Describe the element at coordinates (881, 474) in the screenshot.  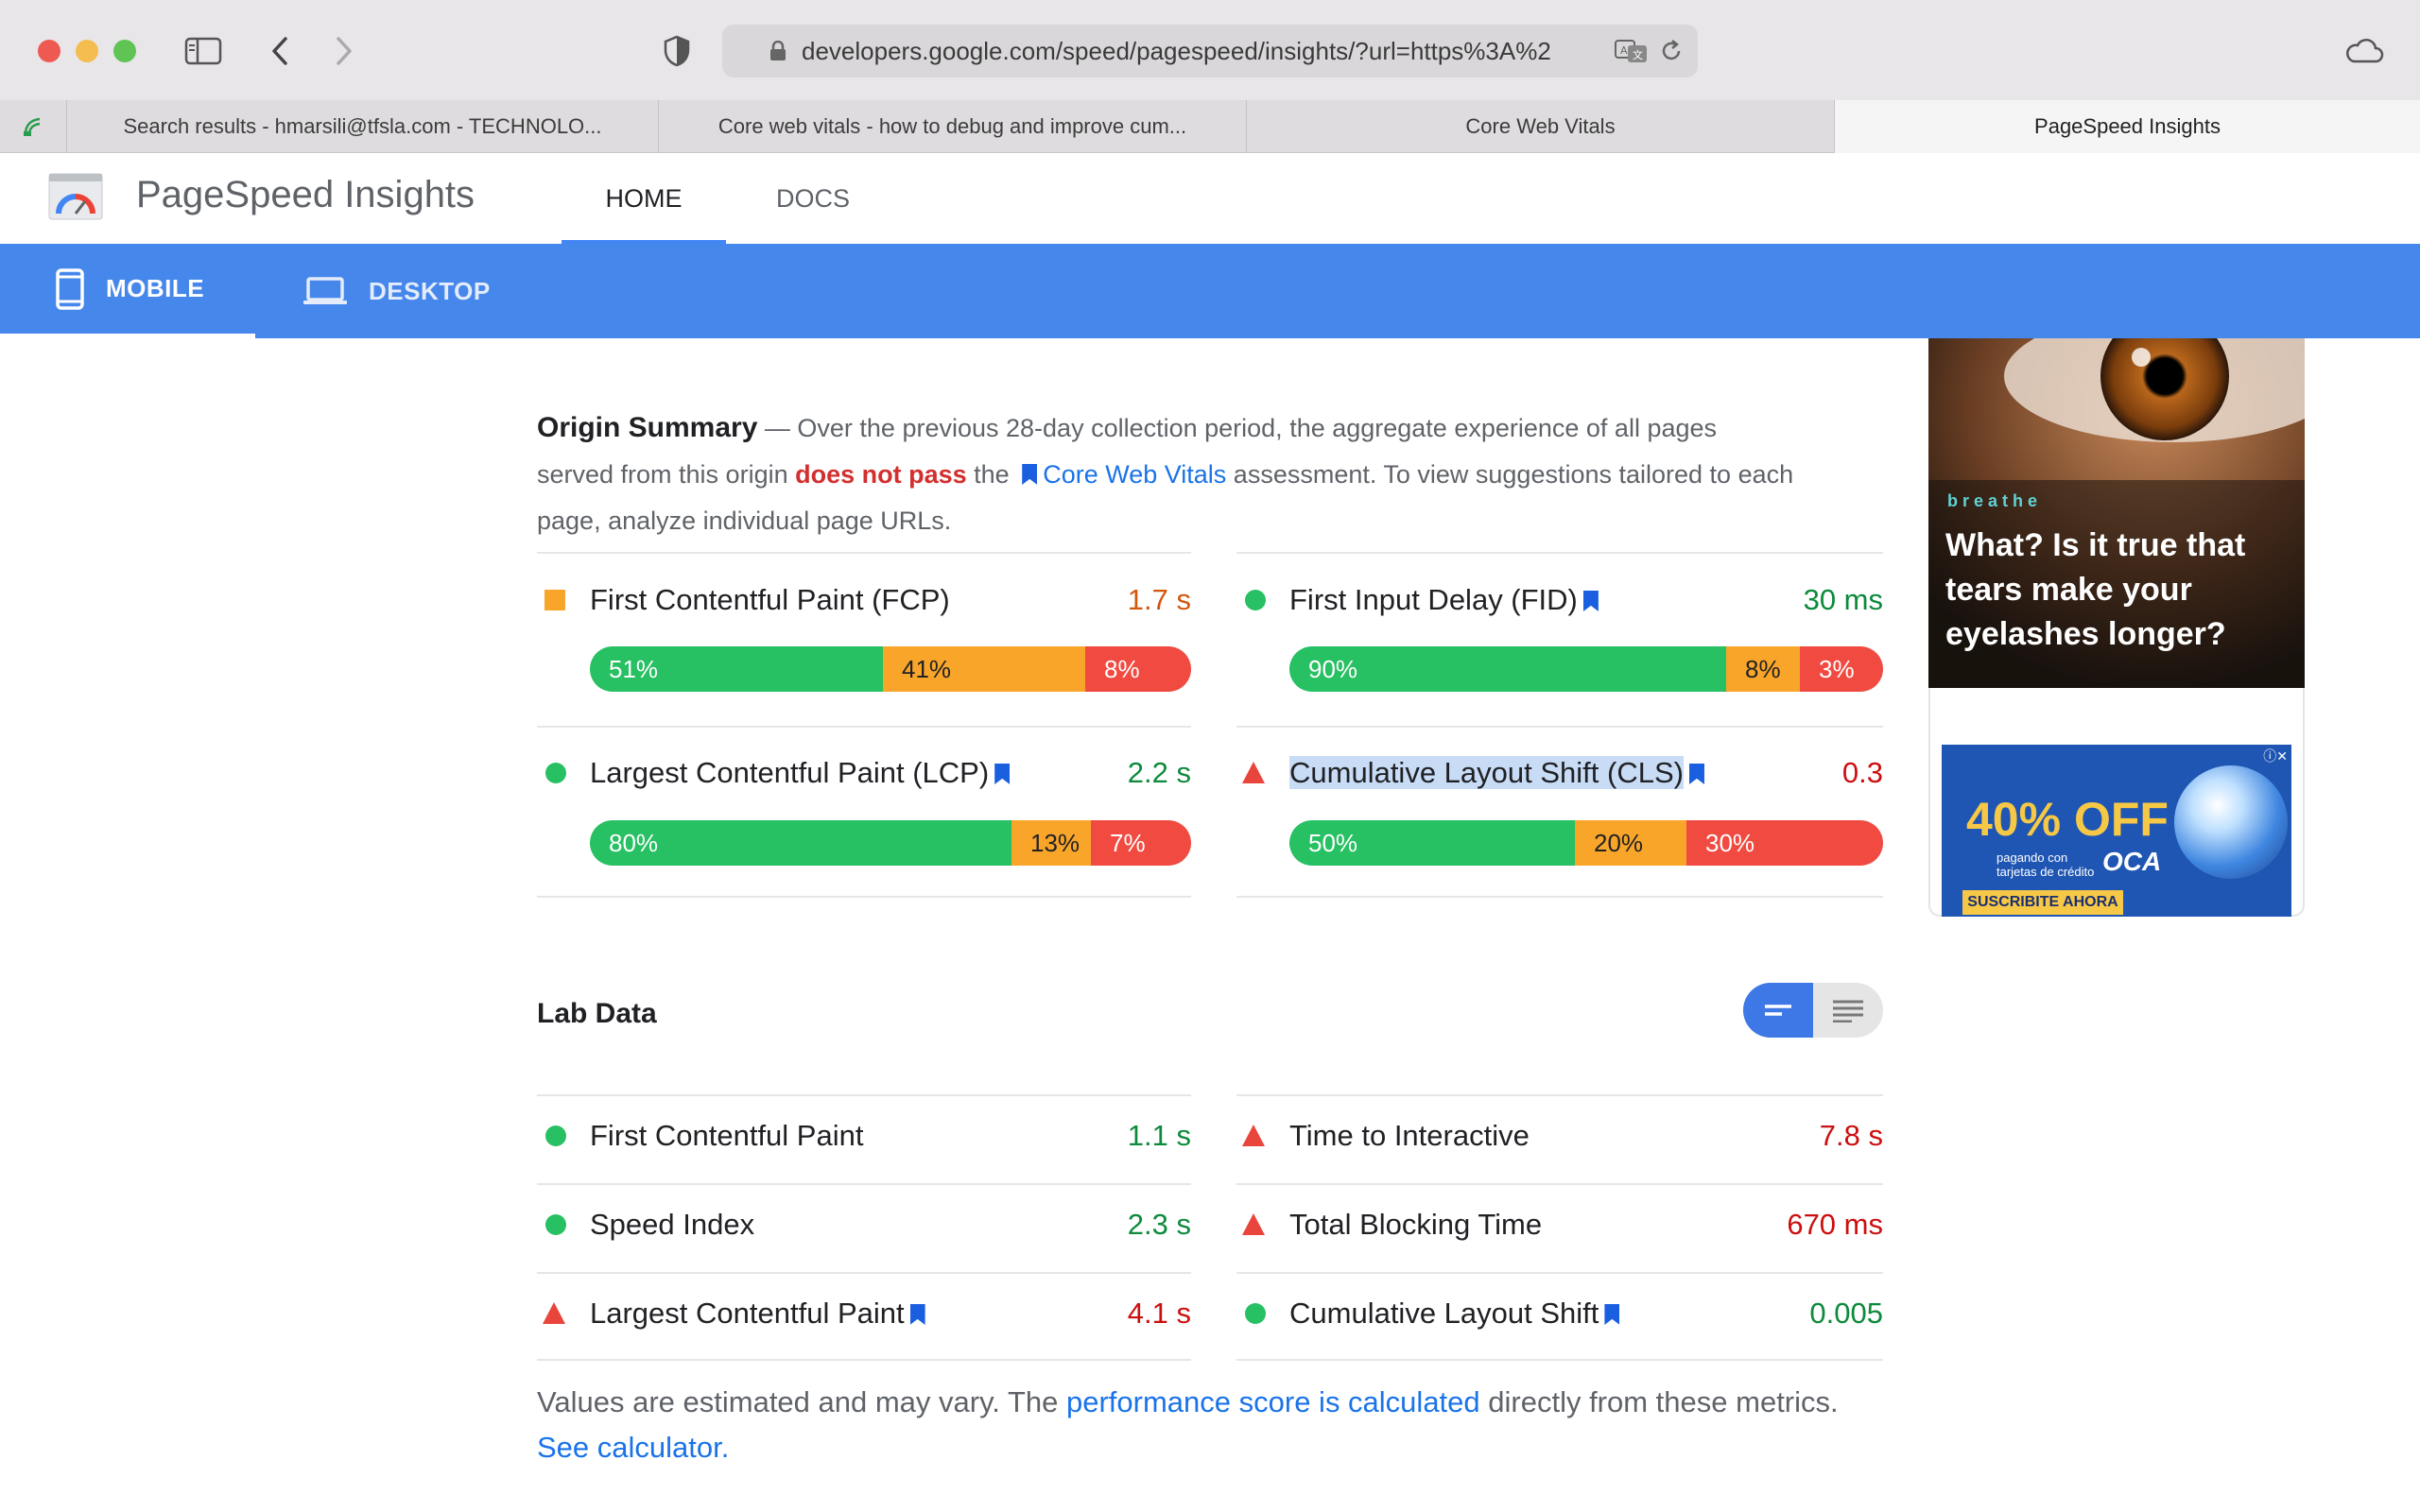
I see `fail-status: does not pass` at that location.